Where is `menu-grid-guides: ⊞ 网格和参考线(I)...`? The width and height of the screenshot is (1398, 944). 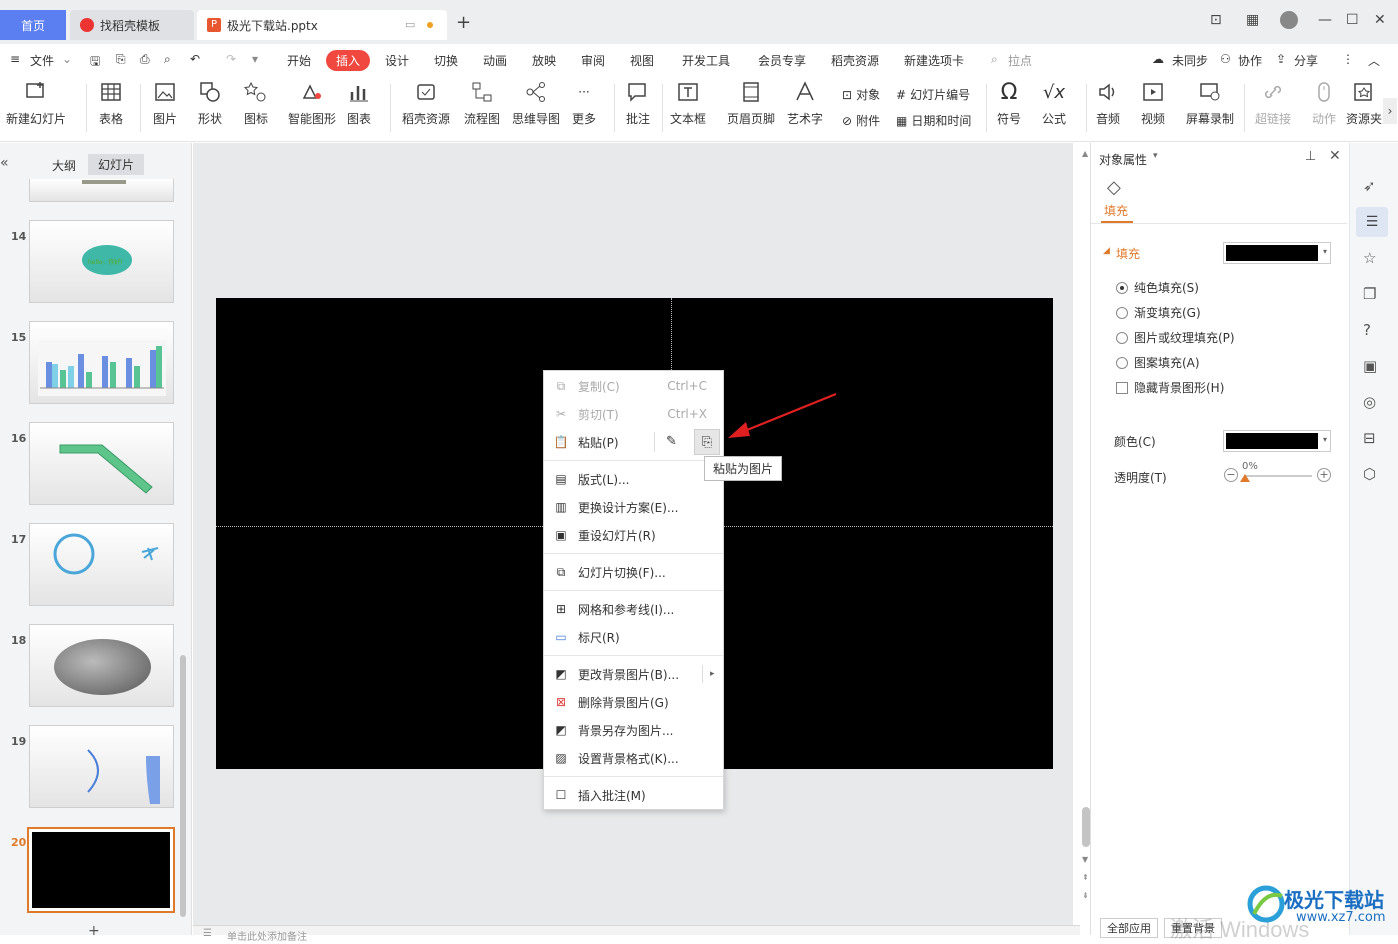
menu-grid-guides: ⊞ 网格和参考线(I)... is located at coordinates (633, 609).